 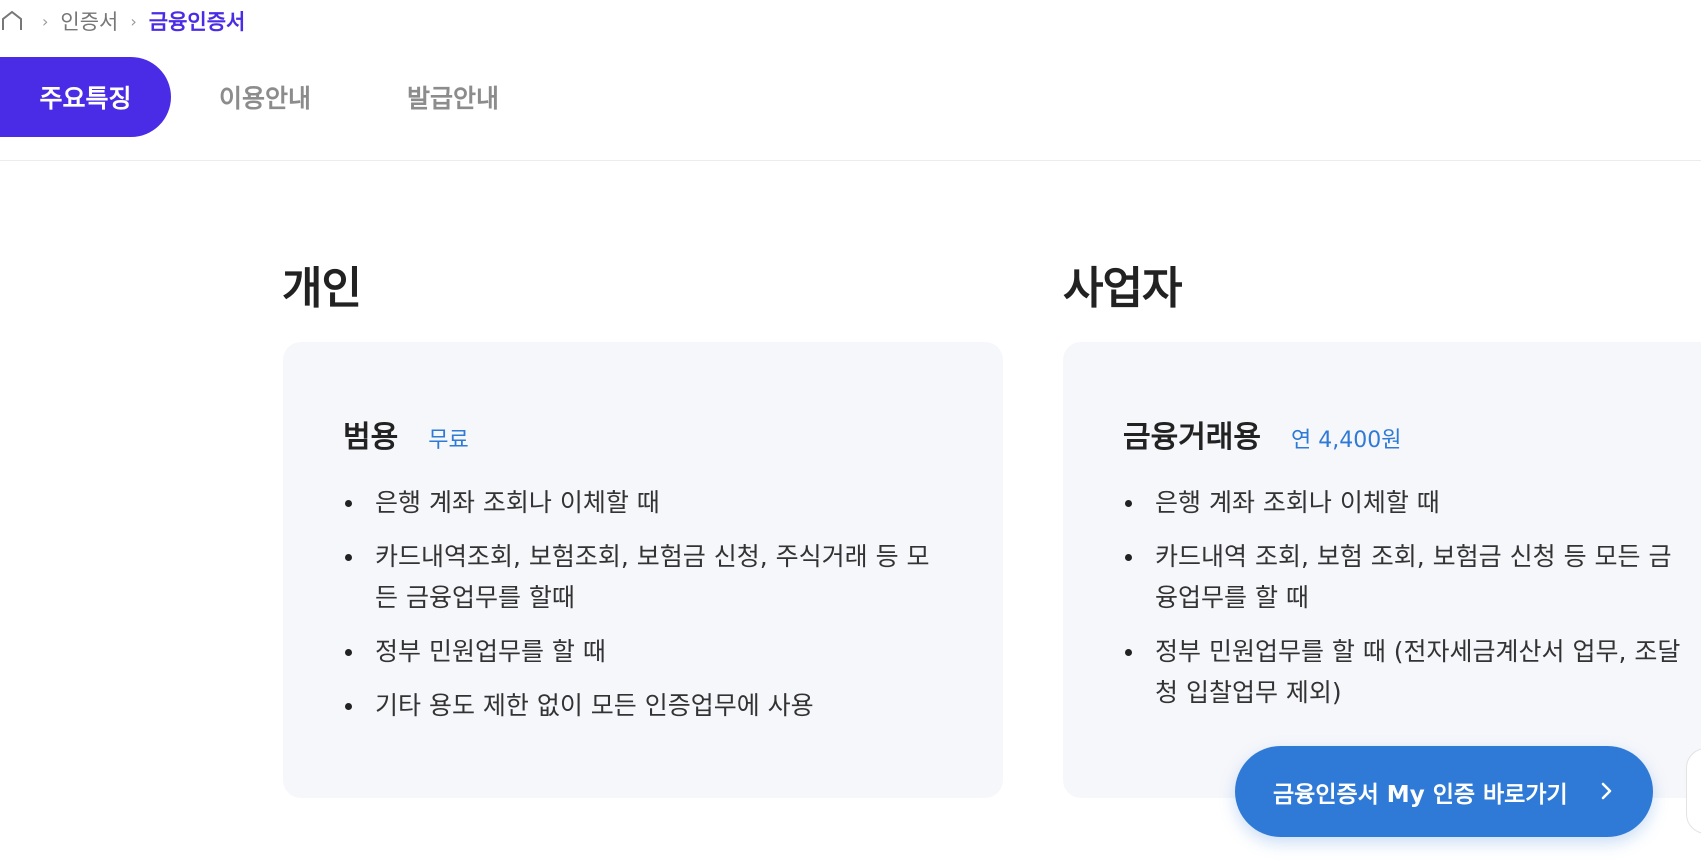 What do you see at coordinates (1192, 437) in the screenshot?
I see `card-name: 금융거래용` at bounding box center [1192, 437].